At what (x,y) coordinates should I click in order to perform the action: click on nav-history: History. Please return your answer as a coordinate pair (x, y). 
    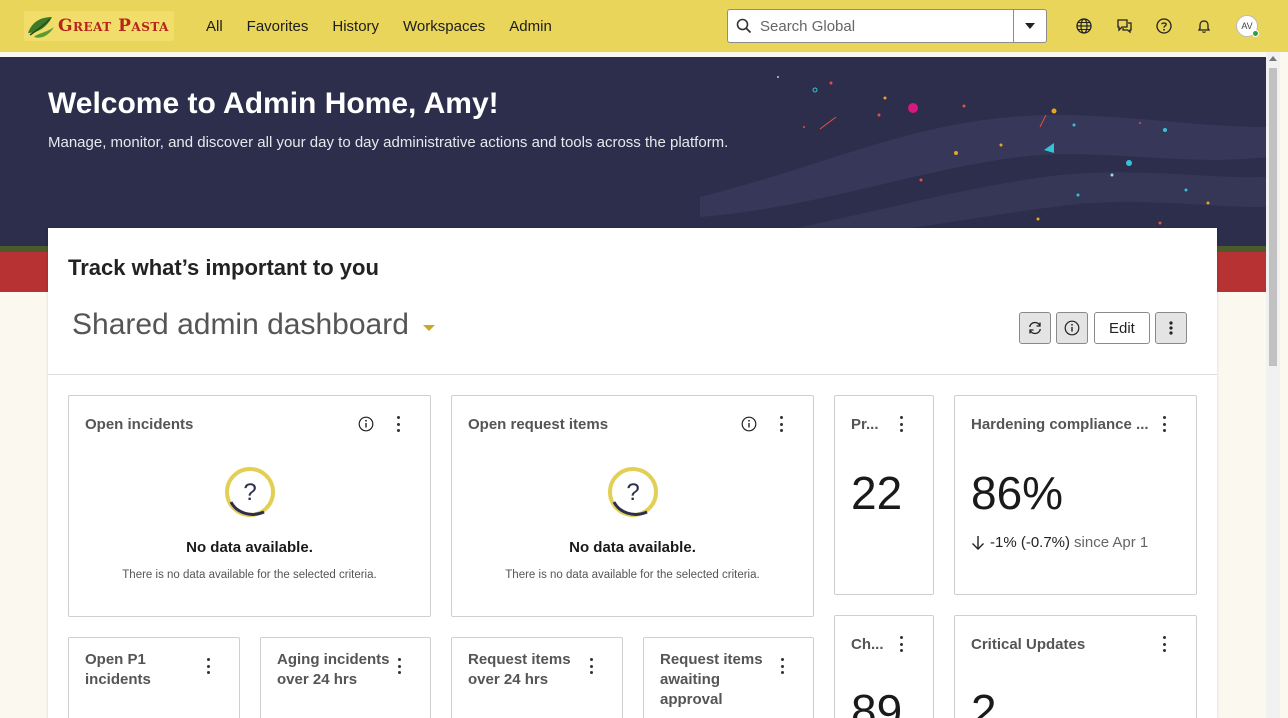
    Looking at the image, I should click on (355, 26).